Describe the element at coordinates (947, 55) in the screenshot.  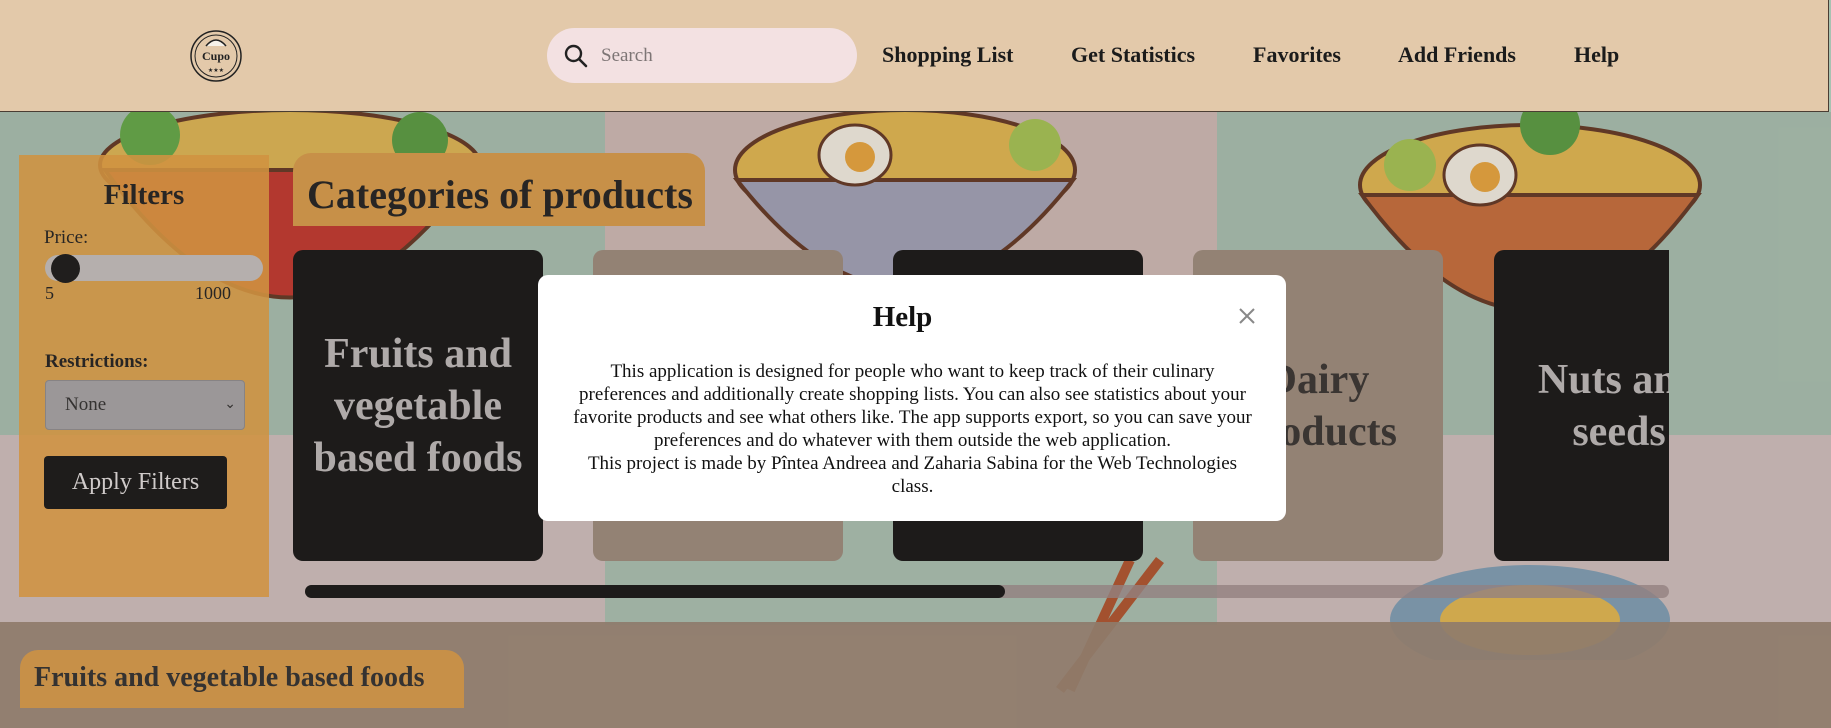
I see `nav-shopping-list: Shopping List` at that location.